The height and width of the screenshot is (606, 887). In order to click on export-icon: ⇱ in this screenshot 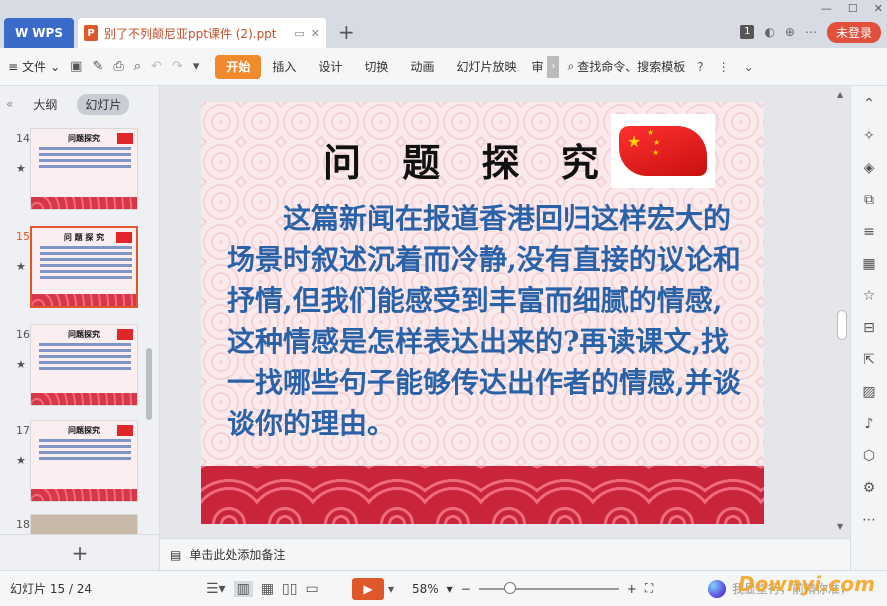, I will do `click(869, 360)`.